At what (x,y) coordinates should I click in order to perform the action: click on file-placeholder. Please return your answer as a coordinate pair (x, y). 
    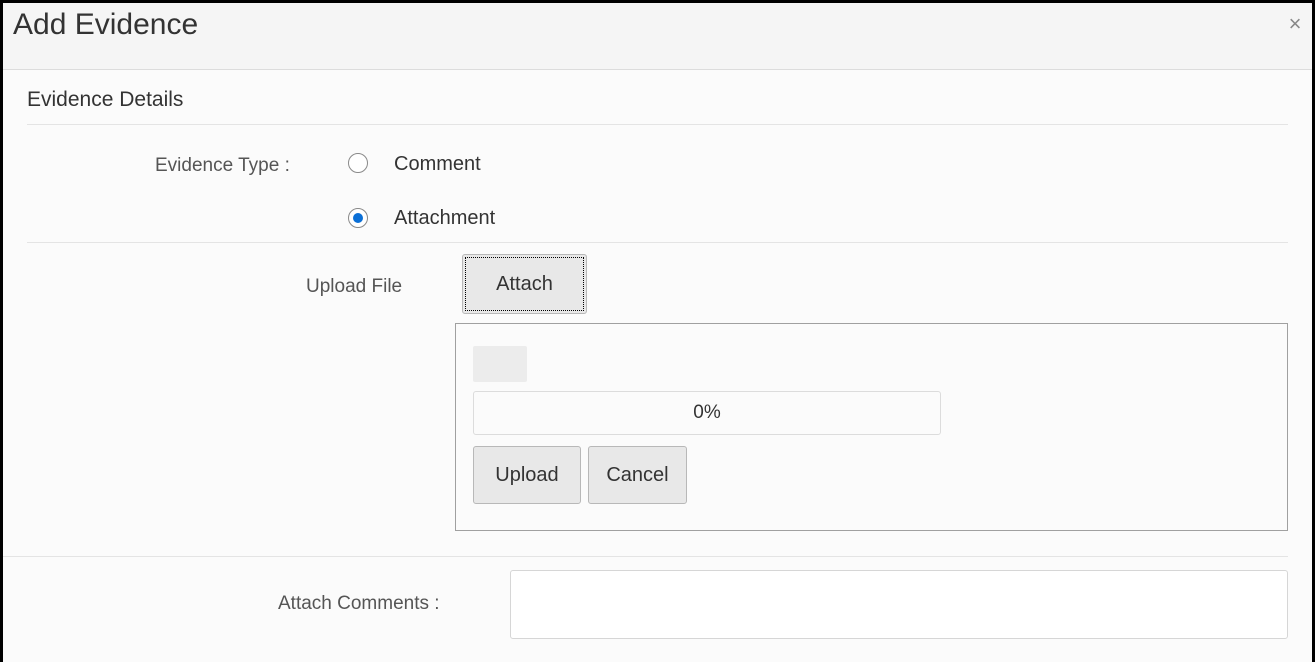
    Looking at the image, I should click on (500, 364).